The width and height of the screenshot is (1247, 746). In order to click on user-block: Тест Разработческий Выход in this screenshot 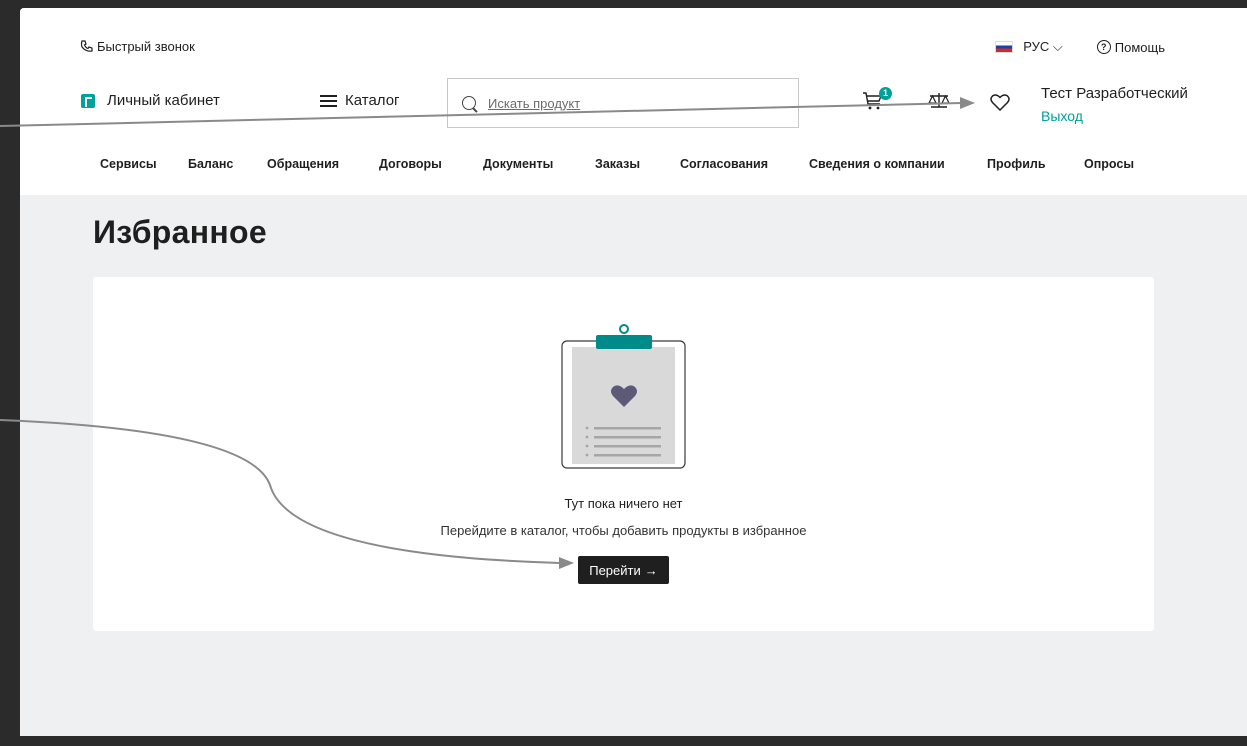, I will do `click(1114, 105)`.